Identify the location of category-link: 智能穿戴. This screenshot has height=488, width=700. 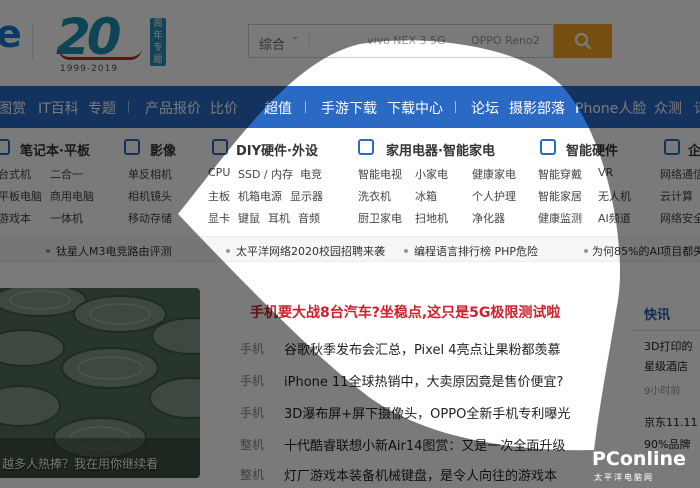
(560, 174).